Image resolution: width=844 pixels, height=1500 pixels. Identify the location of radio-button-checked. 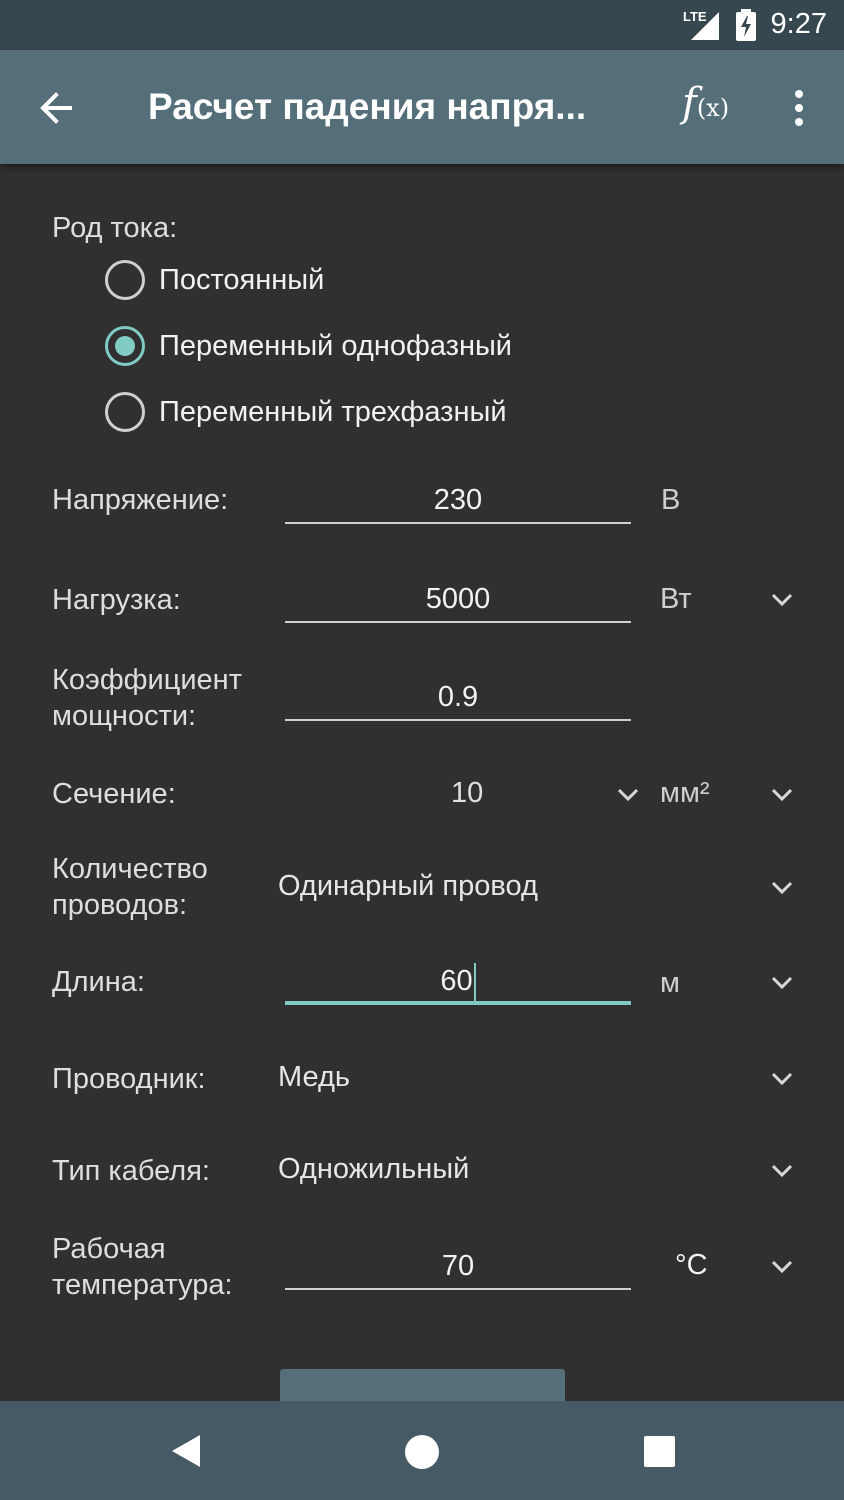
(125, 346).